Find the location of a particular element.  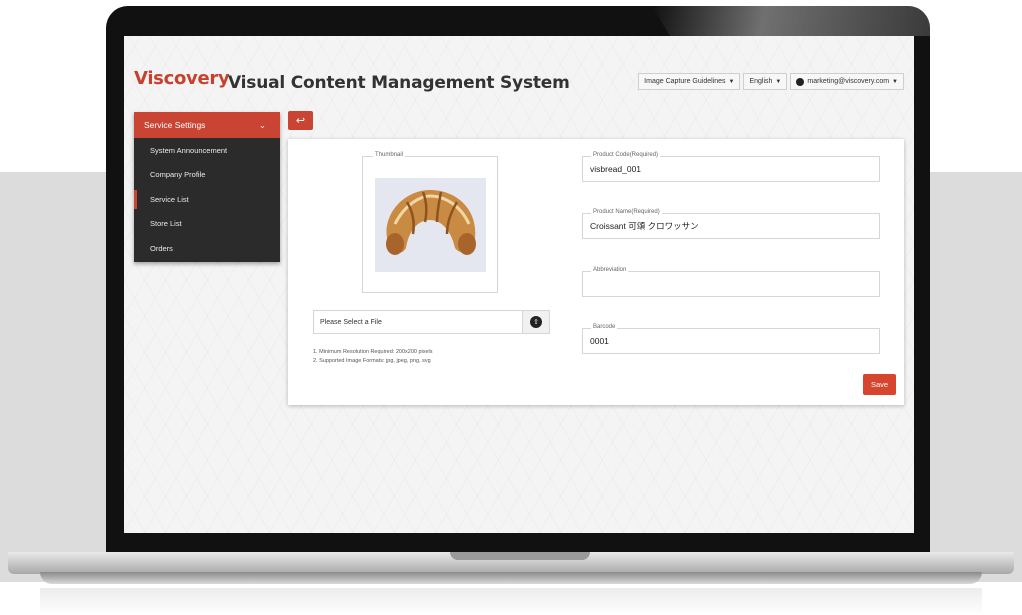

field-value: Croissant 可頌 クロワッサン is located at coordinates (644, 226).